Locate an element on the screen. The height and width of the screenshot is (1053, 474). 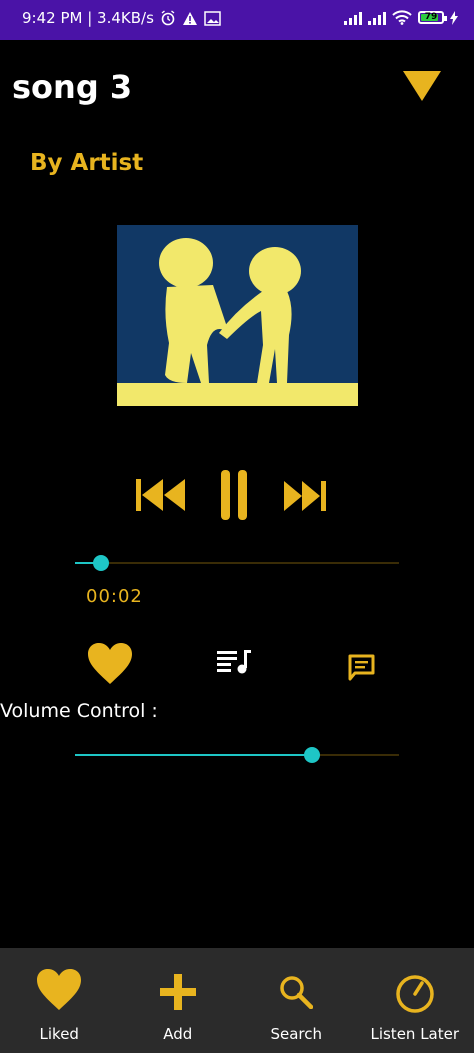
nav-add: Add is located at coordinates (178, 1000).